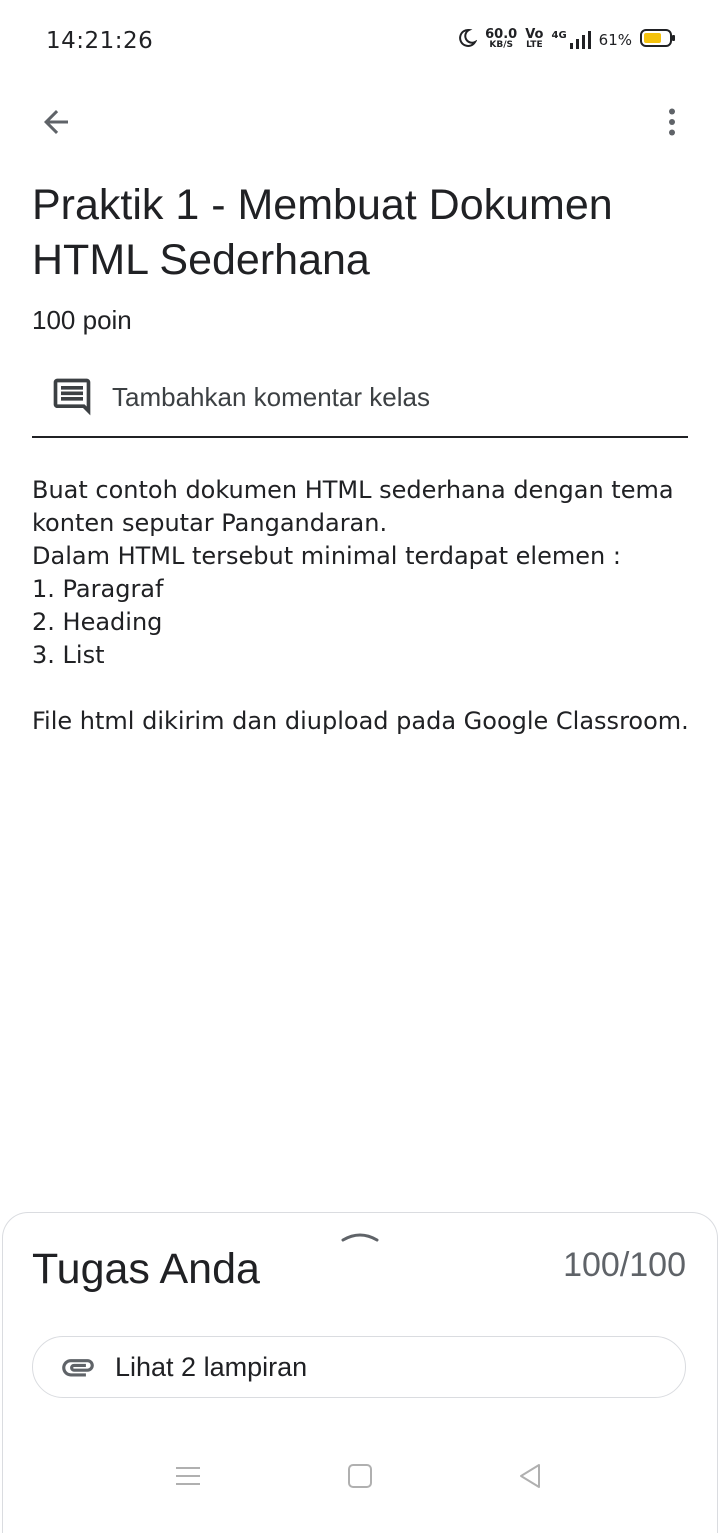  I want to click on signal-icon: 4G, so click(571, 40).